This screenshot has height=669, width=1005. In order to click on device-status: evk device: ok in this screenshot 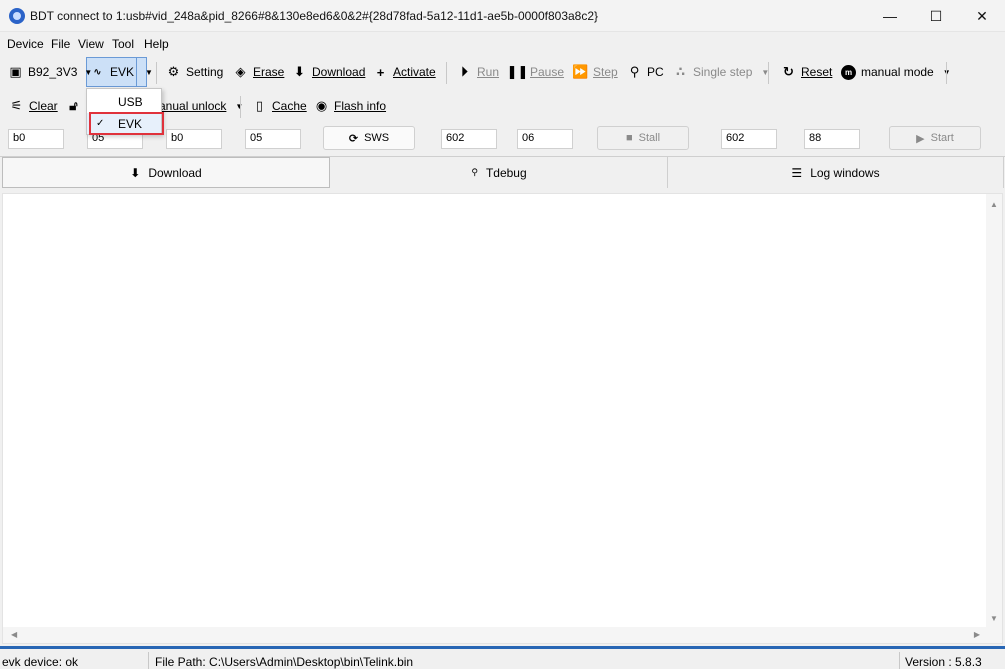, I will do `click(40, 662)`.